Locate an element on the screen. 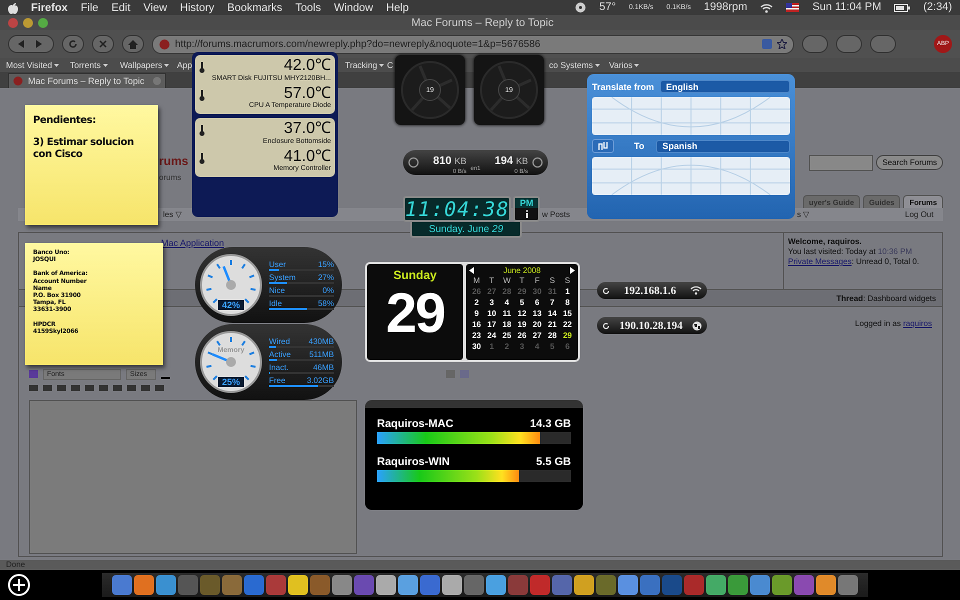  browser-tab: Mac Forums – Reply to Topic is located at coordinates (87, 80).